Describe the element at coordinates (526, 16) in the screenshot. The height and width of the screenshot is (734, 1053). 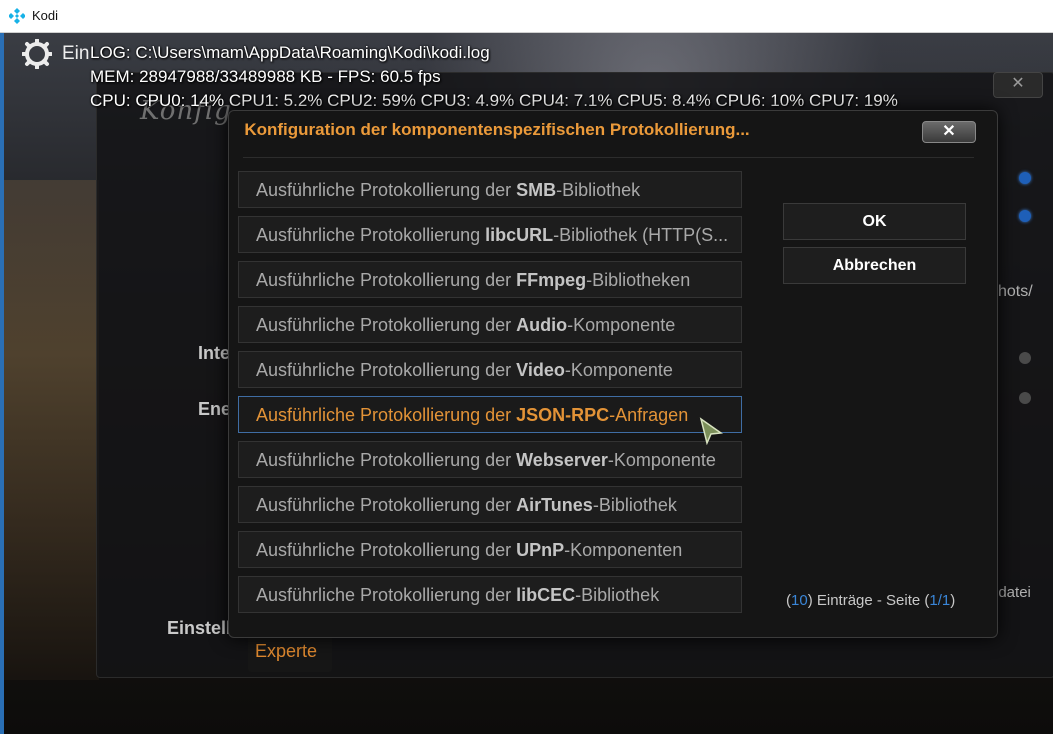
I see `window-titlebar: Kodi` at that location.